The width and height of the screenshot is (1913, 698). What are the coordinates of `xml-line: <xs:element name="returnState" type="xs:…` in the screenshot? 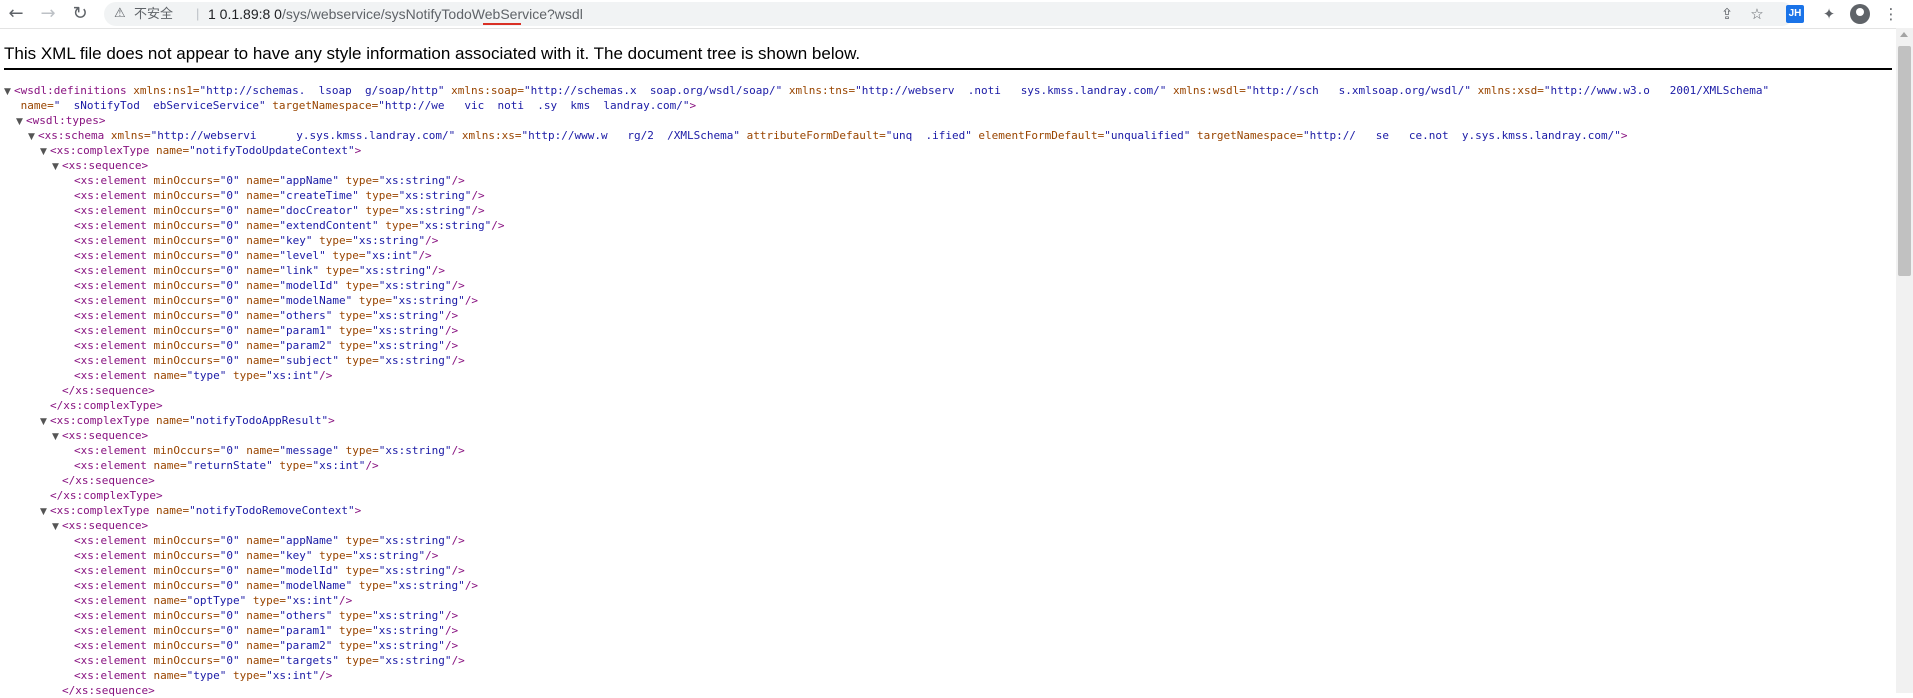 It's located at (945, 465).